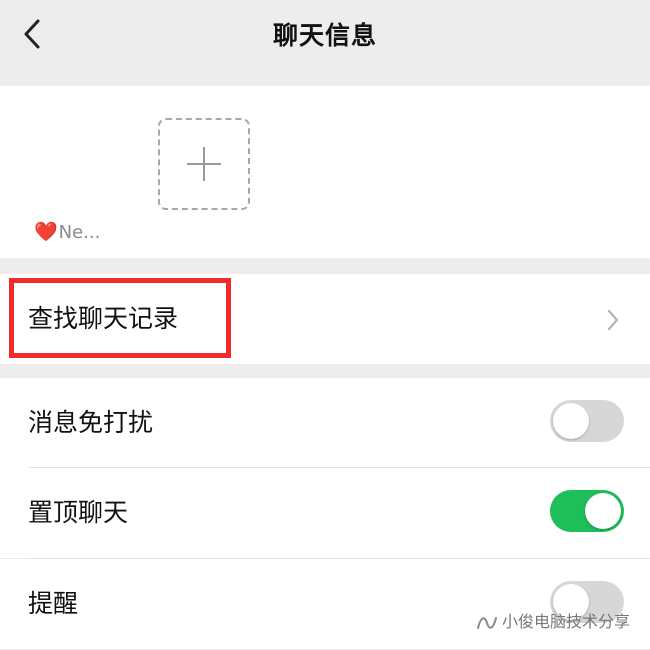  I want to click on mute-notifications-row: 消息免打扰, so click(325, 423).